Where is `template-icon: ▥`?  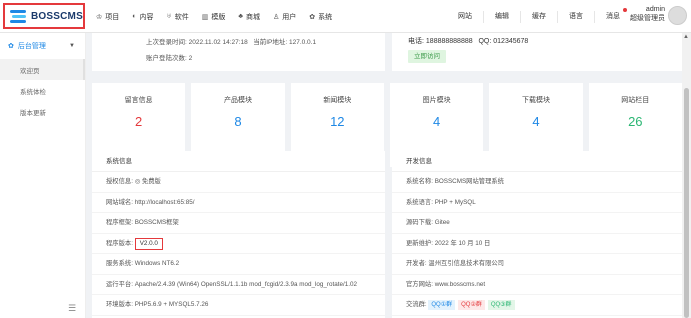
template-icon: ▥ is located at coordinates (205, 17).